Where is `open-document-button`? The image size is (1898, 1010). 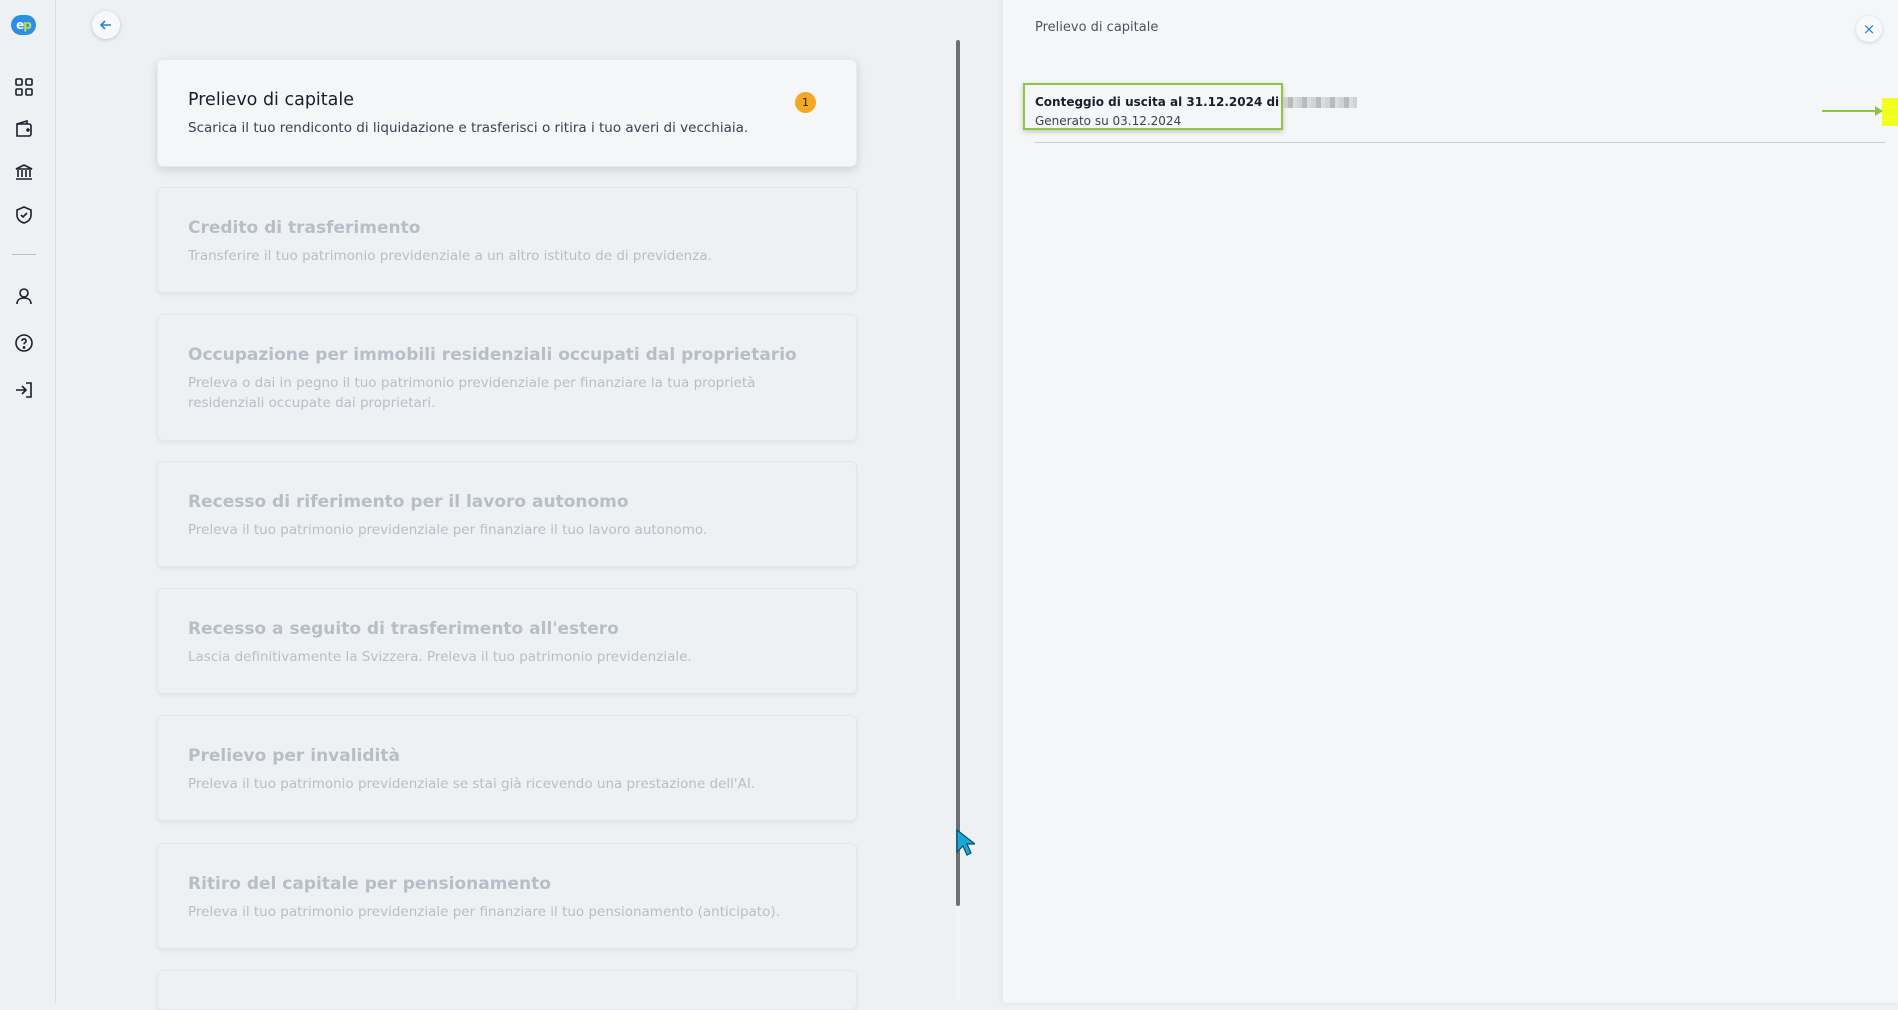
open-document-button is located at coordinates (1890, 112).